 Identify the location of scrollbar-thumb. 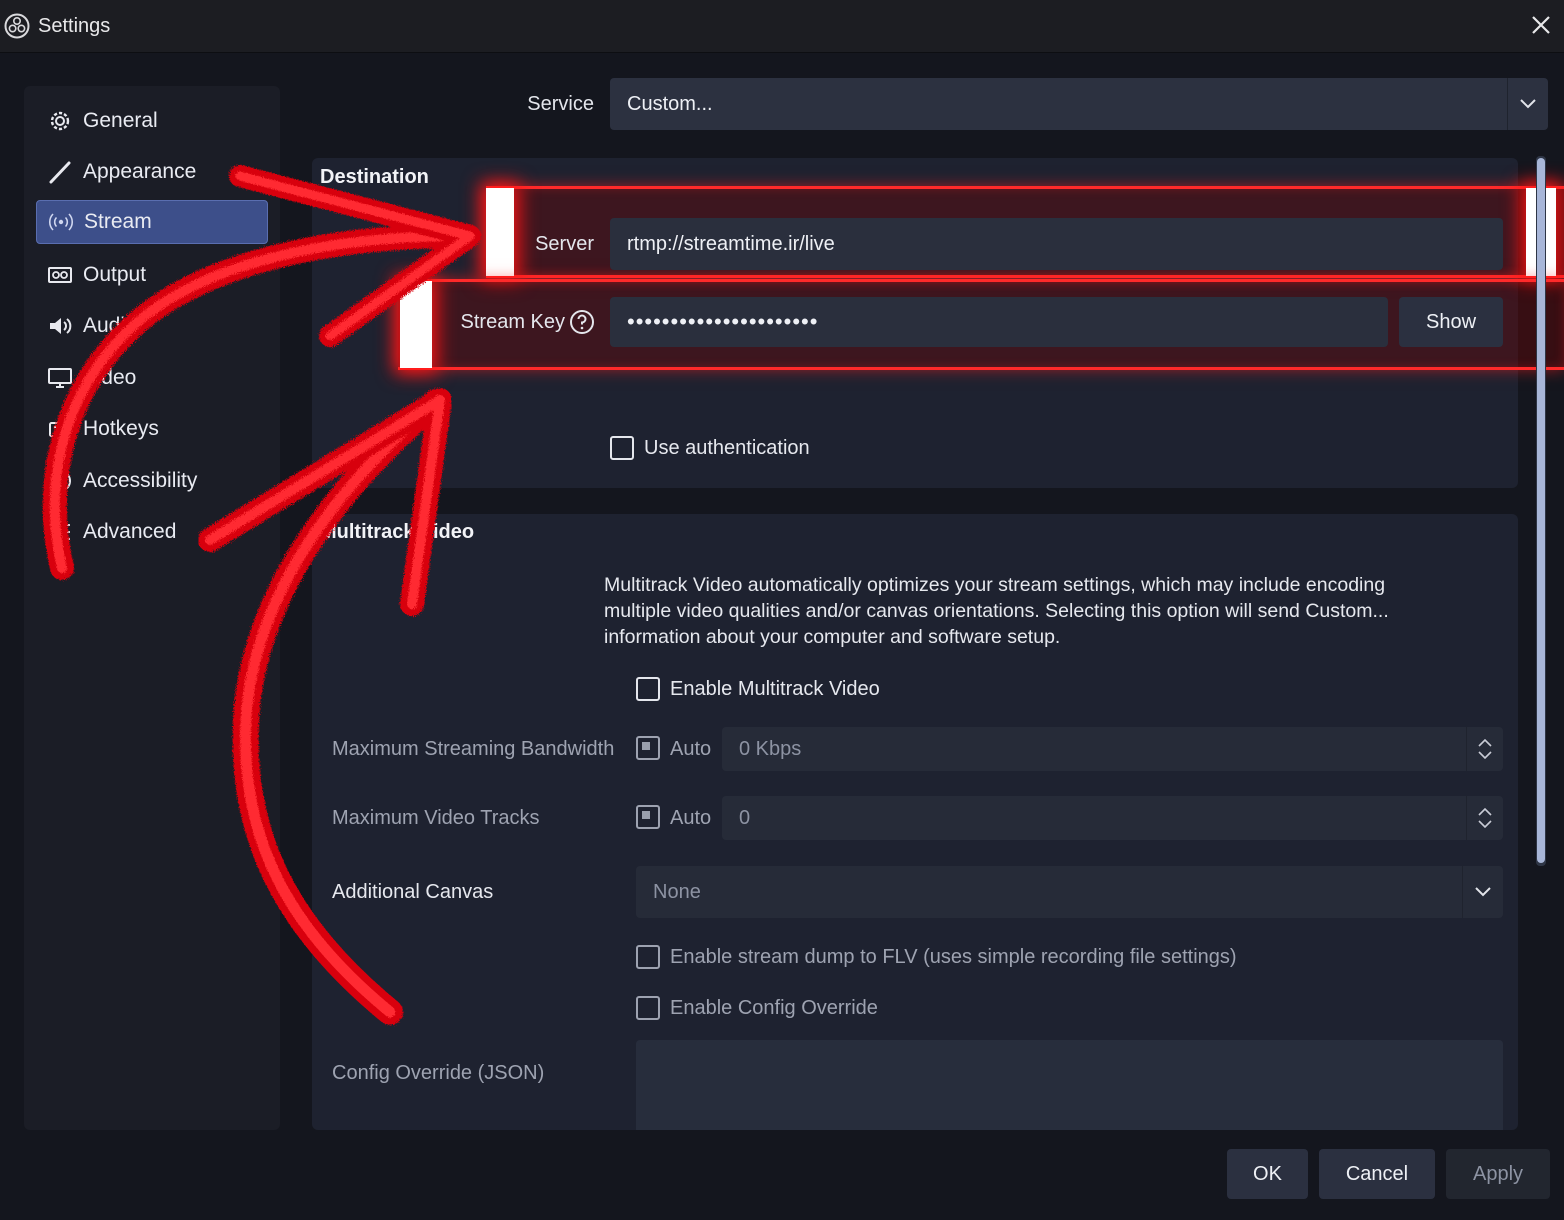
(1541, 510).